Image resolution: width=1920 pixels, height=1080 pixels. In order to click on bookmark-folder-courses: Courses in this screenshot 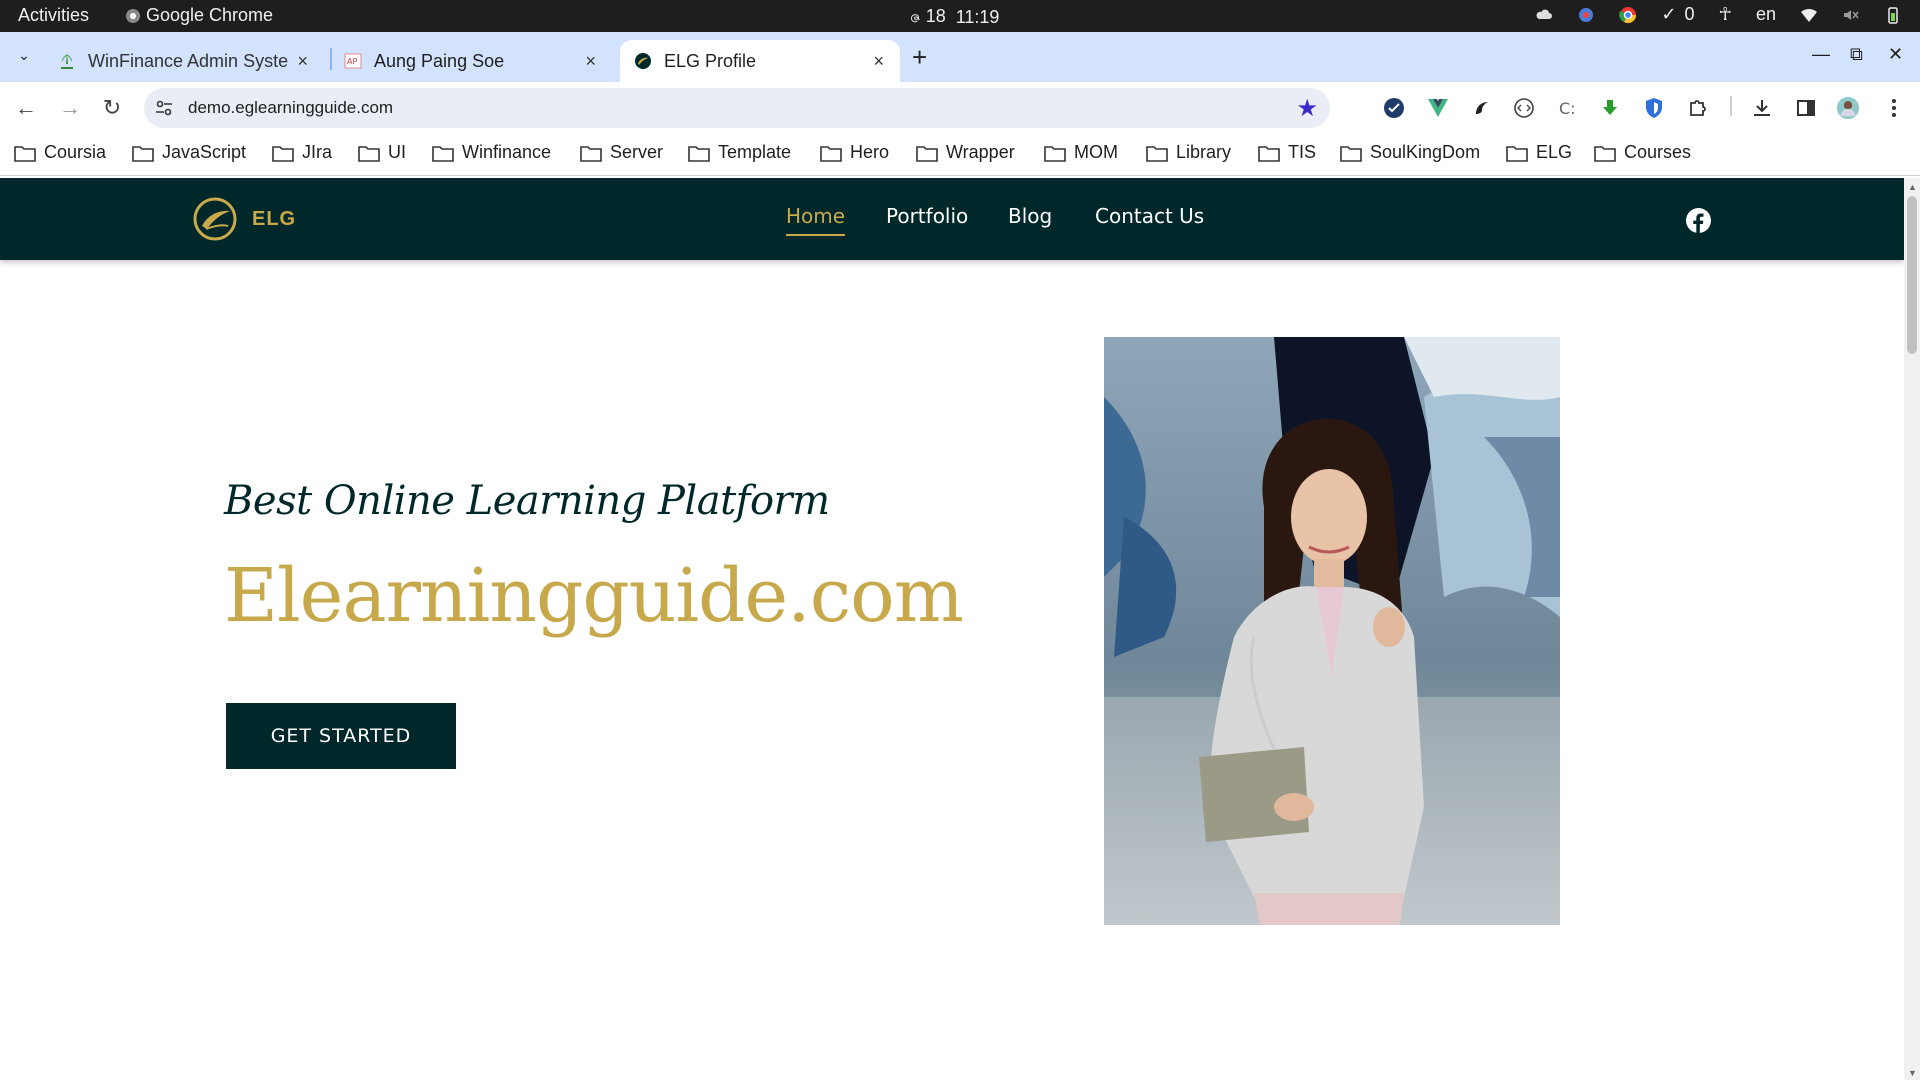, I will do `click(1642, 152)`.